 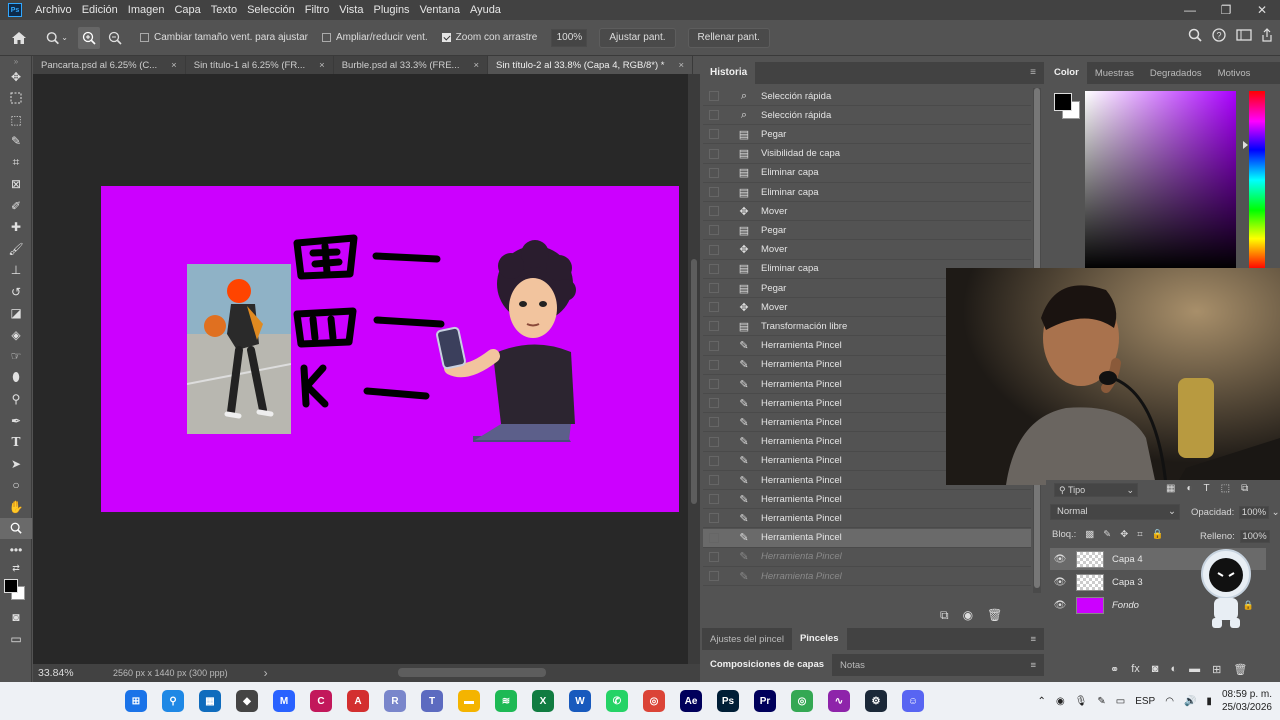 What do you see at coordinates (16, 357) in the screenshot?
I see `smudge-tool-icon: ☞` at bounding box center [16, 357].